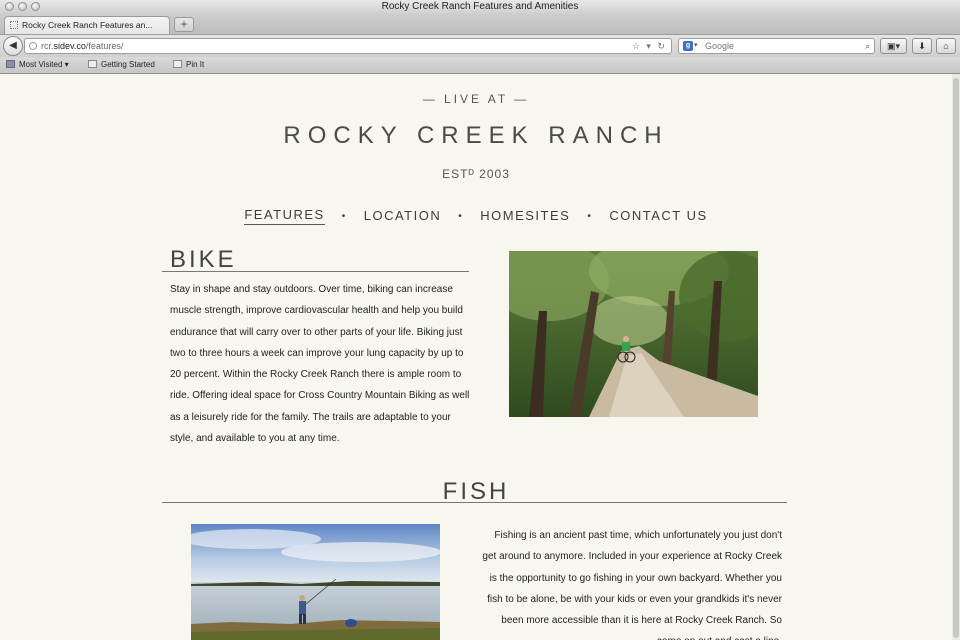 This screenshot has width=960, height=640. What do you see at coordinates (776, 46) in the screenshot?
I see `search-bar: g ▾ Google ⌕` at bounding box center [776, 46].